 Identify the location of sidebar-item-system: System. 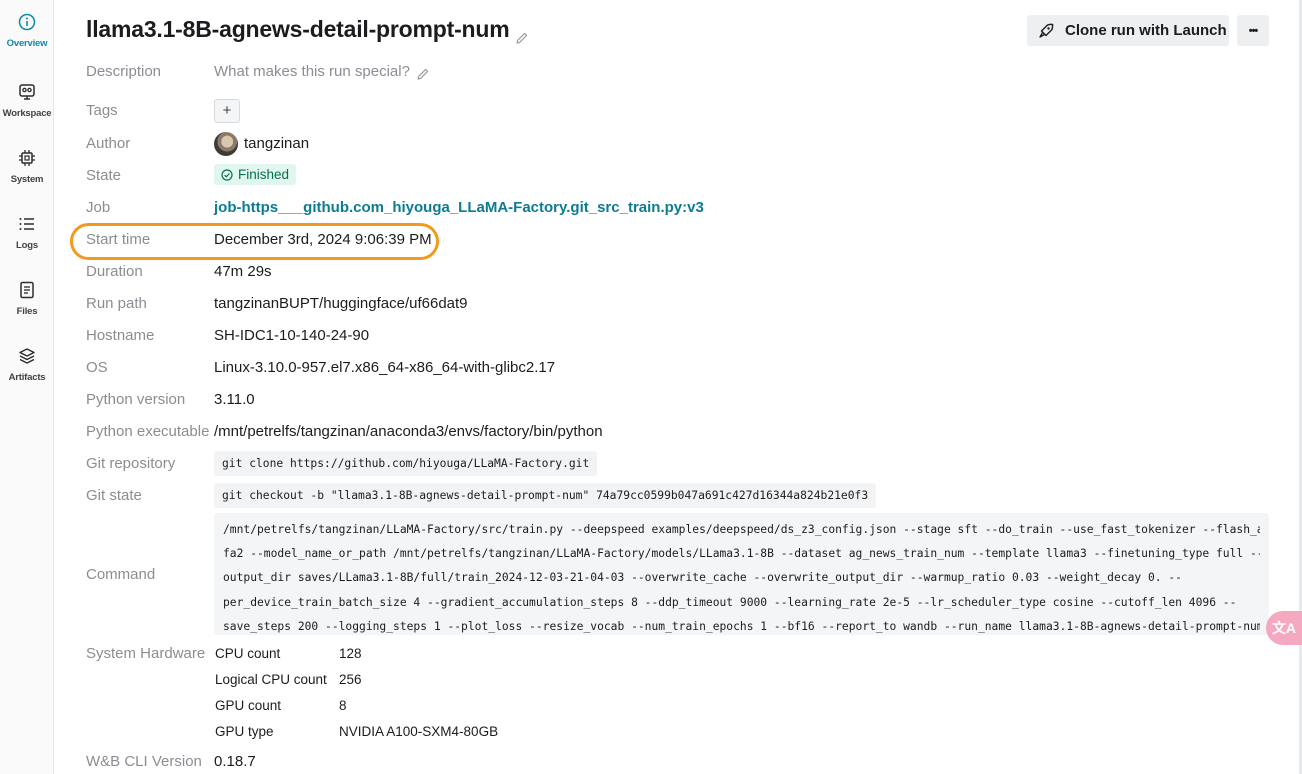
(27, 171).